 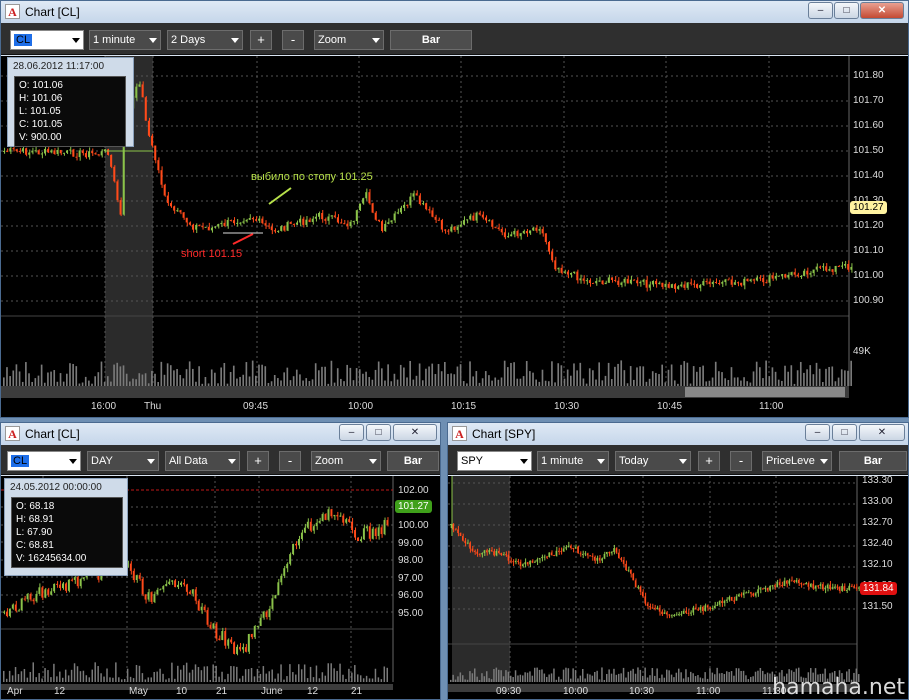 What do you see at coordinates (797, 461) in the screenshot?
I see `indicator-select: PriceLeve` at bounding box center [797, 461].